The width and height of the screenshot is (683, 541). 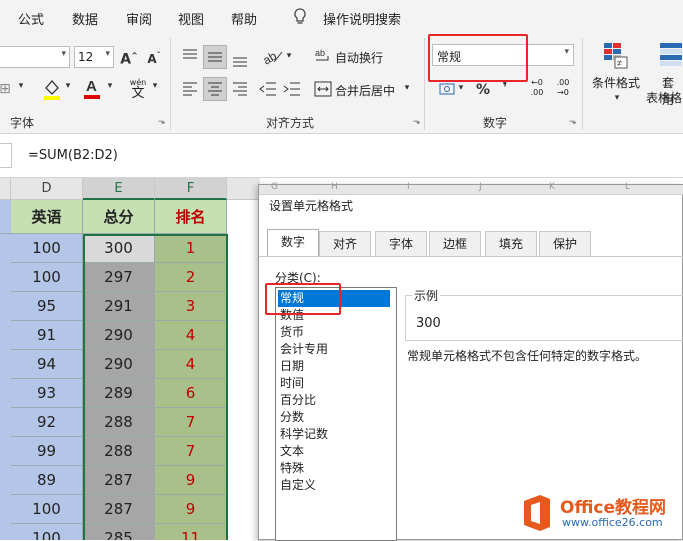 I want to click on increase-font-icon: A^, so click(x=129, y=58).